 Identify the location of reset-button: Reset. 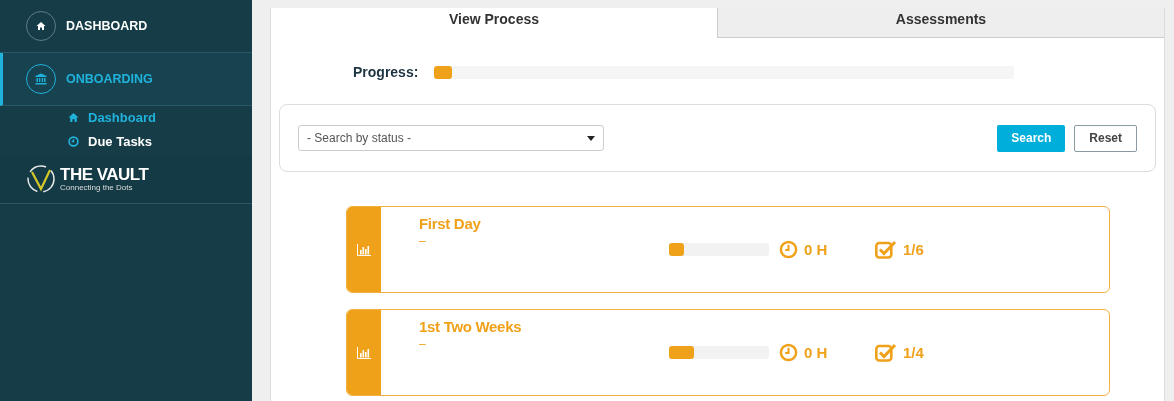
(1105, 138).